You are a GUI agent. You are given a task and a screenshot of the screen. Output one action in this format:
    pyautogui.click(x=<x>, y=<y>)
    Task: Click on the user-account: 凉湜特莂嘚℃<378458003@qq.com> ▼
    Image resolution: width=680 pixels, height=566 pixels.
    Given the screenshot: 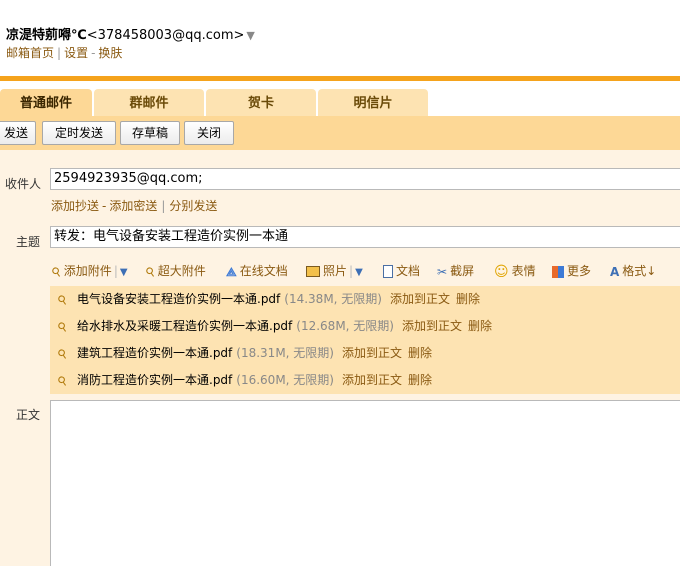 What is the action you would take?
    pyautogui.click(x=130, y=33)
    